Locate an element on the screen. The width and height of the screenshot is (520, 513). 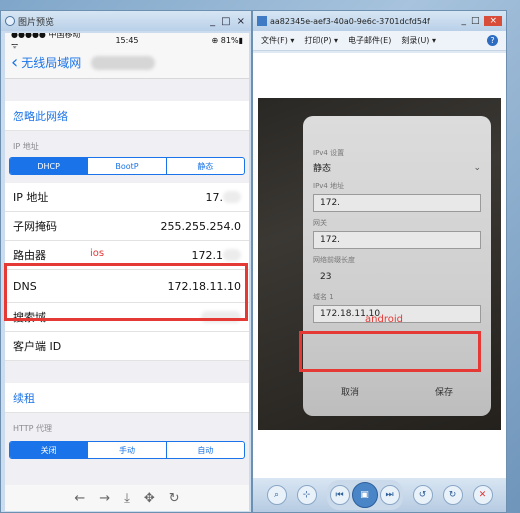
ip-mode-segmented-control: DHCP BootP 静态 is located at coordinates (127, 166).